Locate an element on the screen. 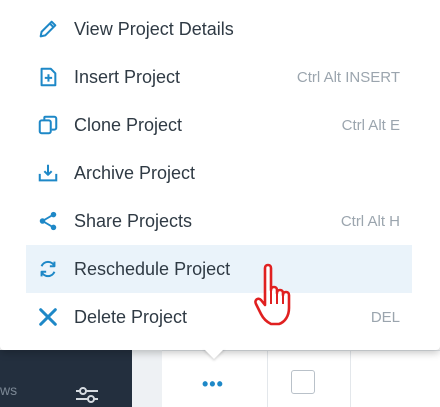  menu-item-archive-project: Archive Project is located at coordinates (219, 173).